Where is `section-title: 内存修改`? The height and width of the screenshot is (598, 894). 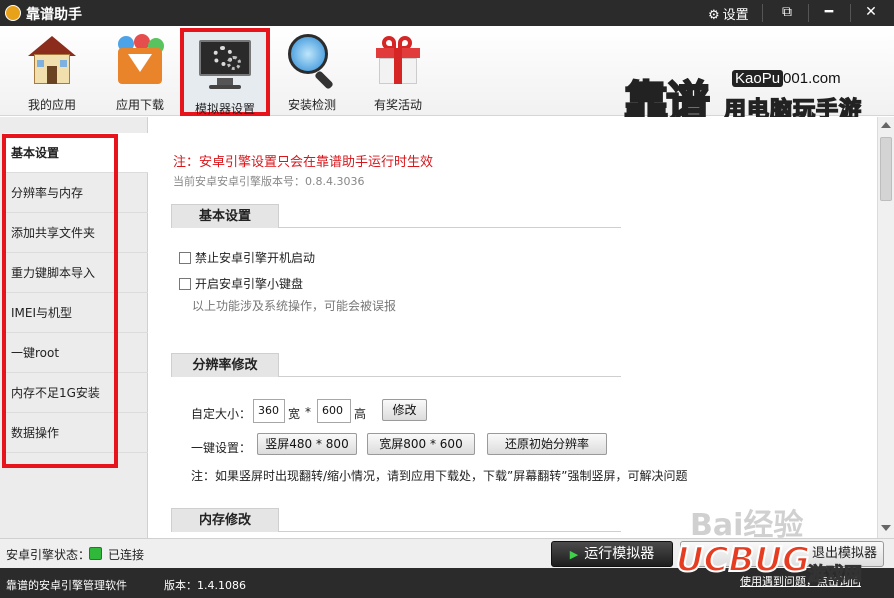
section-title: 内存修改 is located at coordinates (225, 520).